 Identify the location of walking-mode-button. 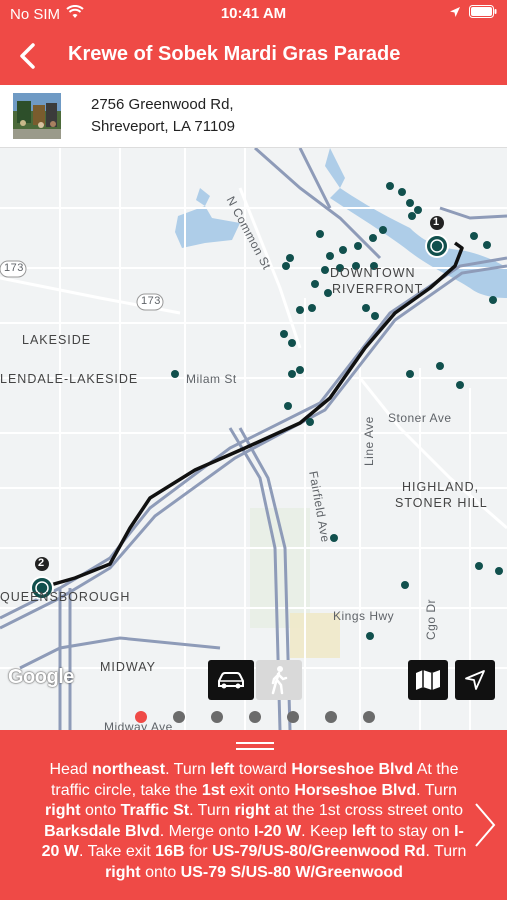
(279, 680).